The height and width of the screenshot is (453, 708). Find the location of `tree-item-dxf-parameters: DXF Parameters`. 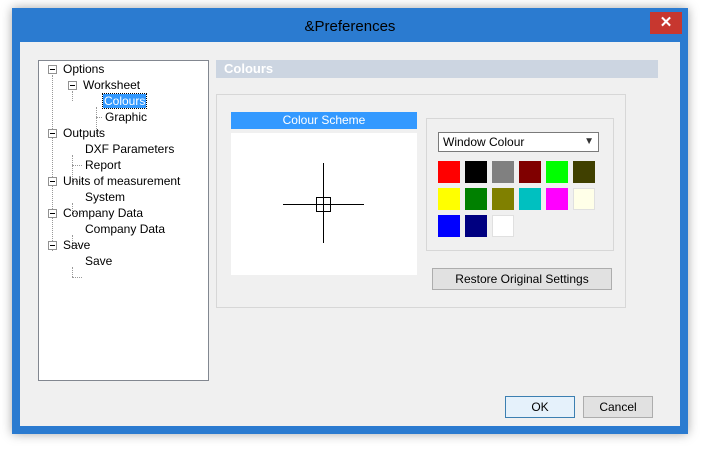

tree-item-dxf-parameters: DXF Parameters is located at coordinates (129, 149).